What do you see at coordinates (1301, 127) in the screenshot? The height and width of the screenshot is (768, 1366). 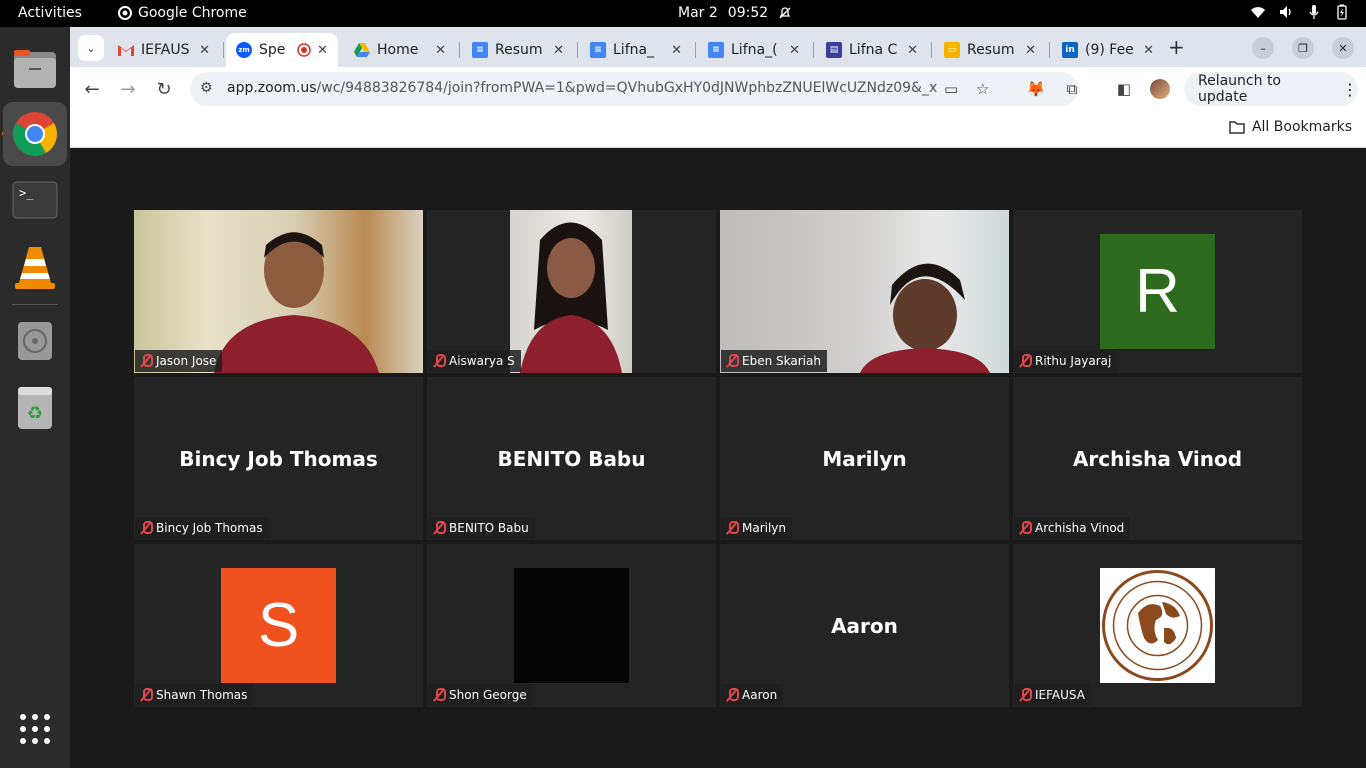 I see `all-bookmarks-label: All Bookmarks` at bounding box center [1301, 127].